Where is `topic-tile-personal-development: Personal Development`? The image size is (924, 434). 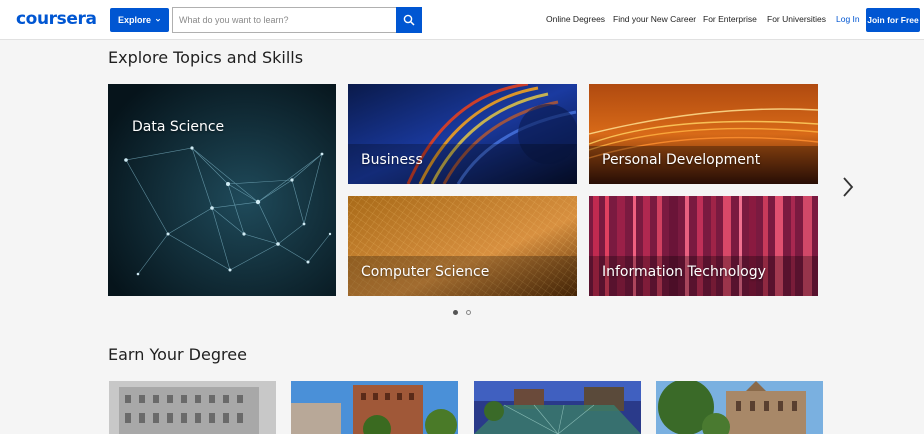
topic-tile-personal-development: Personal Development is located at coordinates (703, 134).